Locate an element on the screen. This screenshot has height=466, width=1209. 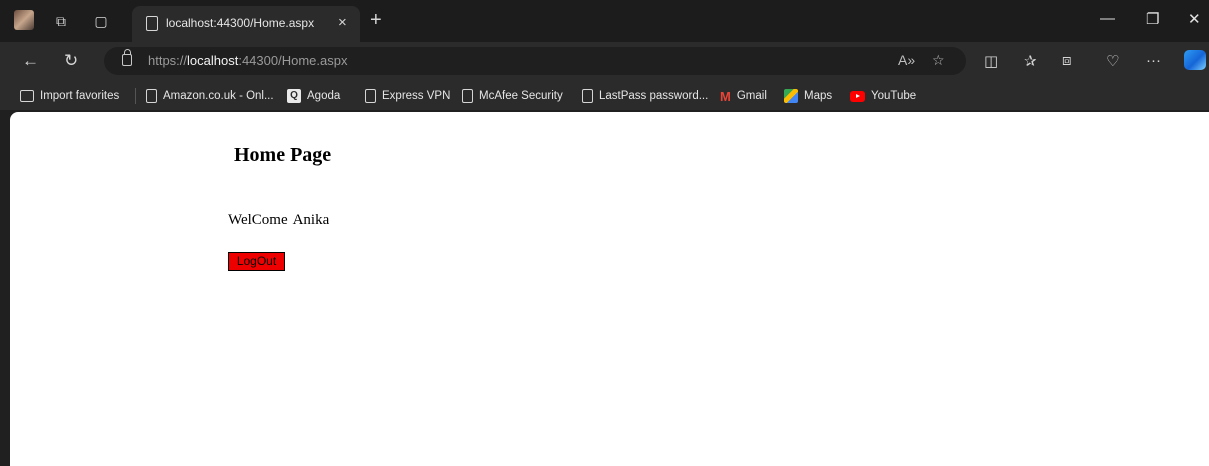
favorite-label: Import favorites is located at coordinates (80, 96).